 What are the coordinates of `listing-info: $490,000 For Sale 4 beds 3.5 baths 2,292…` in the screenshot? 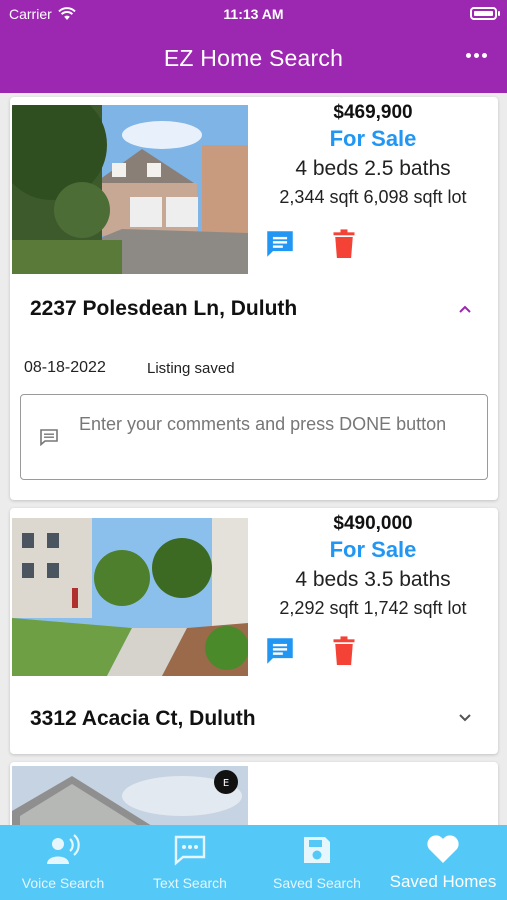 It's located at (373, 567).